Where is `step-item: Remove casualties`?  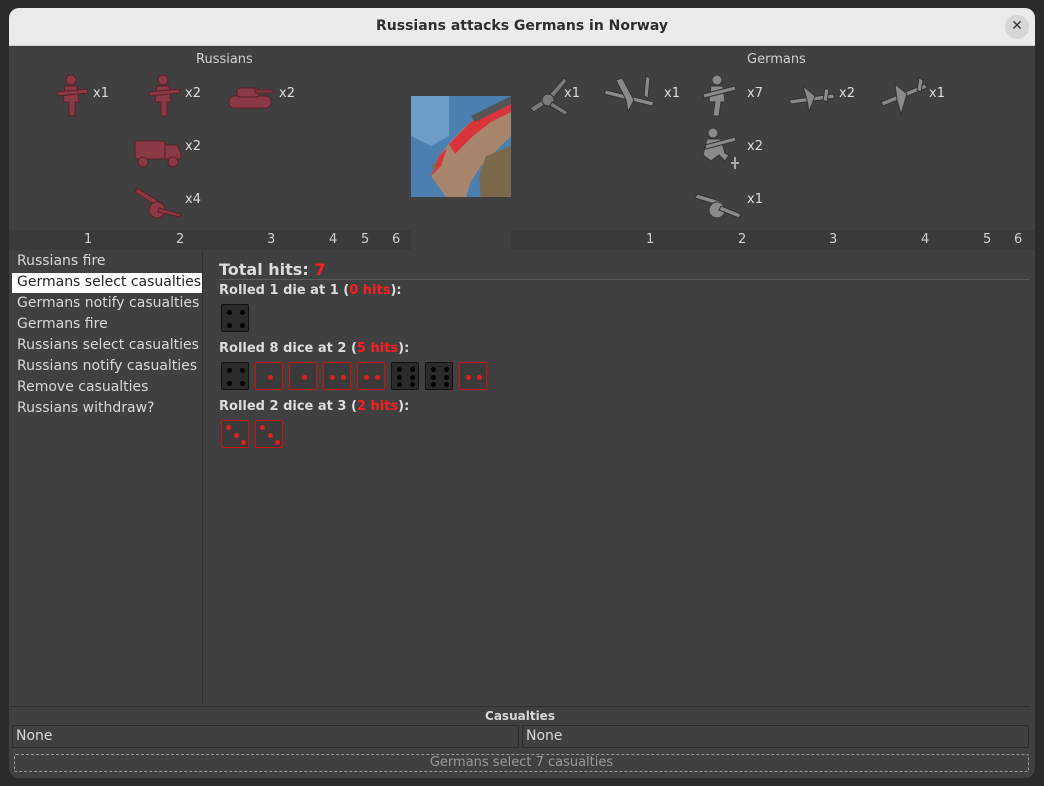
step-item: Remove casualties is located at coordinates (107, 388).